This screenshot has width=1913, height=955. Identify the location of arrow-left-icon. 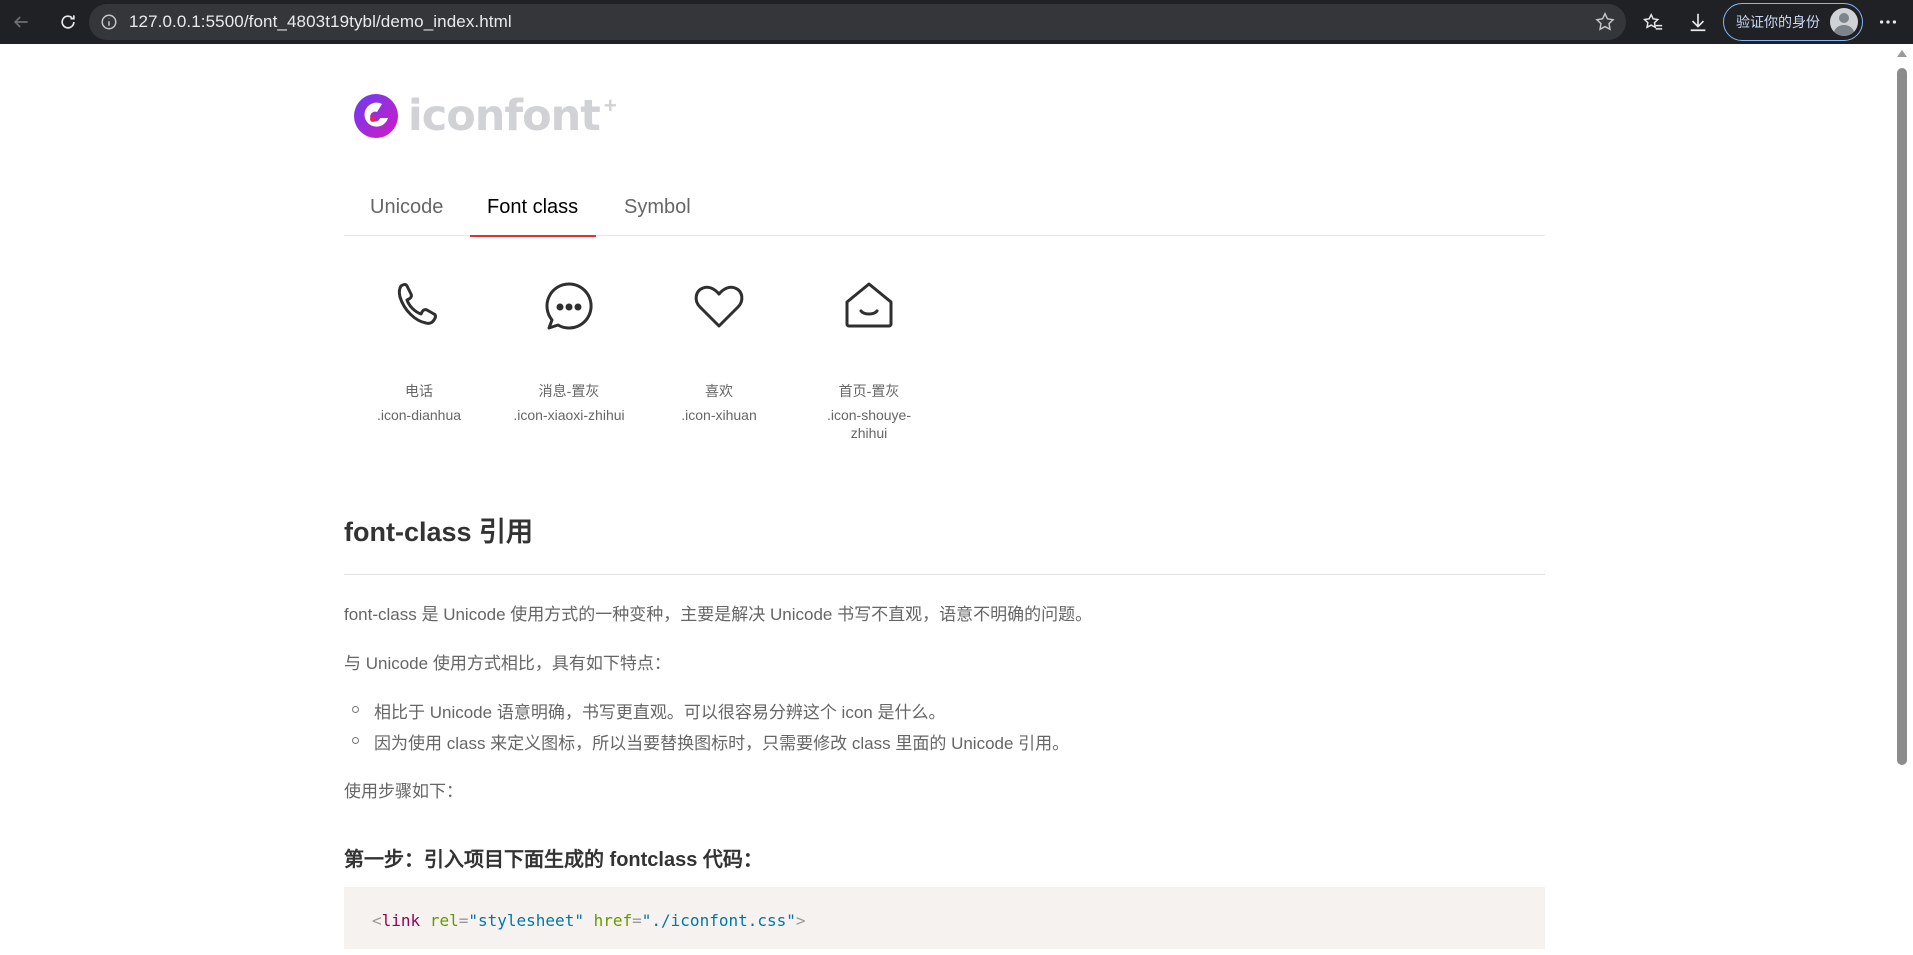
(20, 22).